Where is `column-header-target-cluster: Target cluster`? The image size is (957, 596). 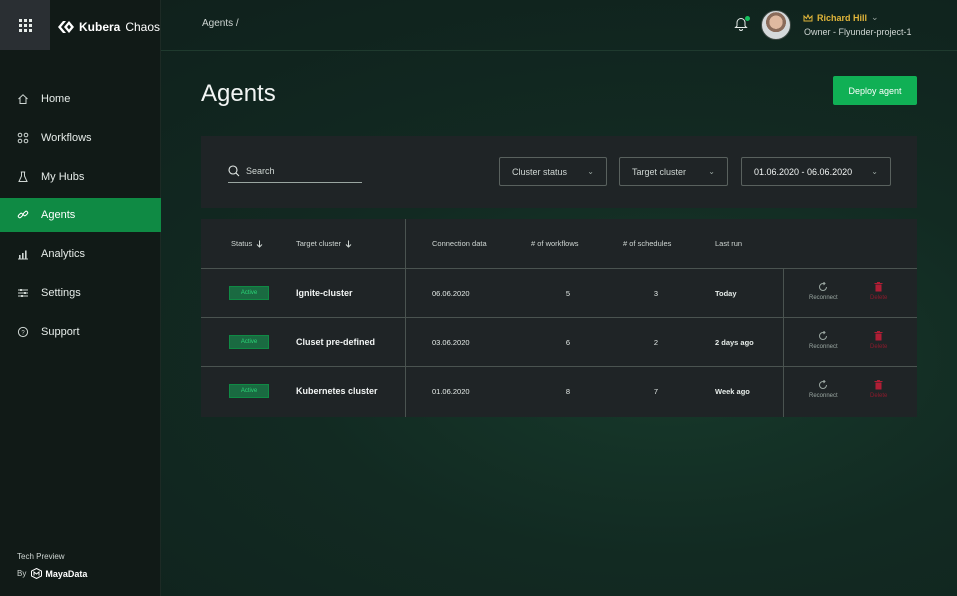
column-header-target-cluster: Target cluster is located at coordinates (324, 243).